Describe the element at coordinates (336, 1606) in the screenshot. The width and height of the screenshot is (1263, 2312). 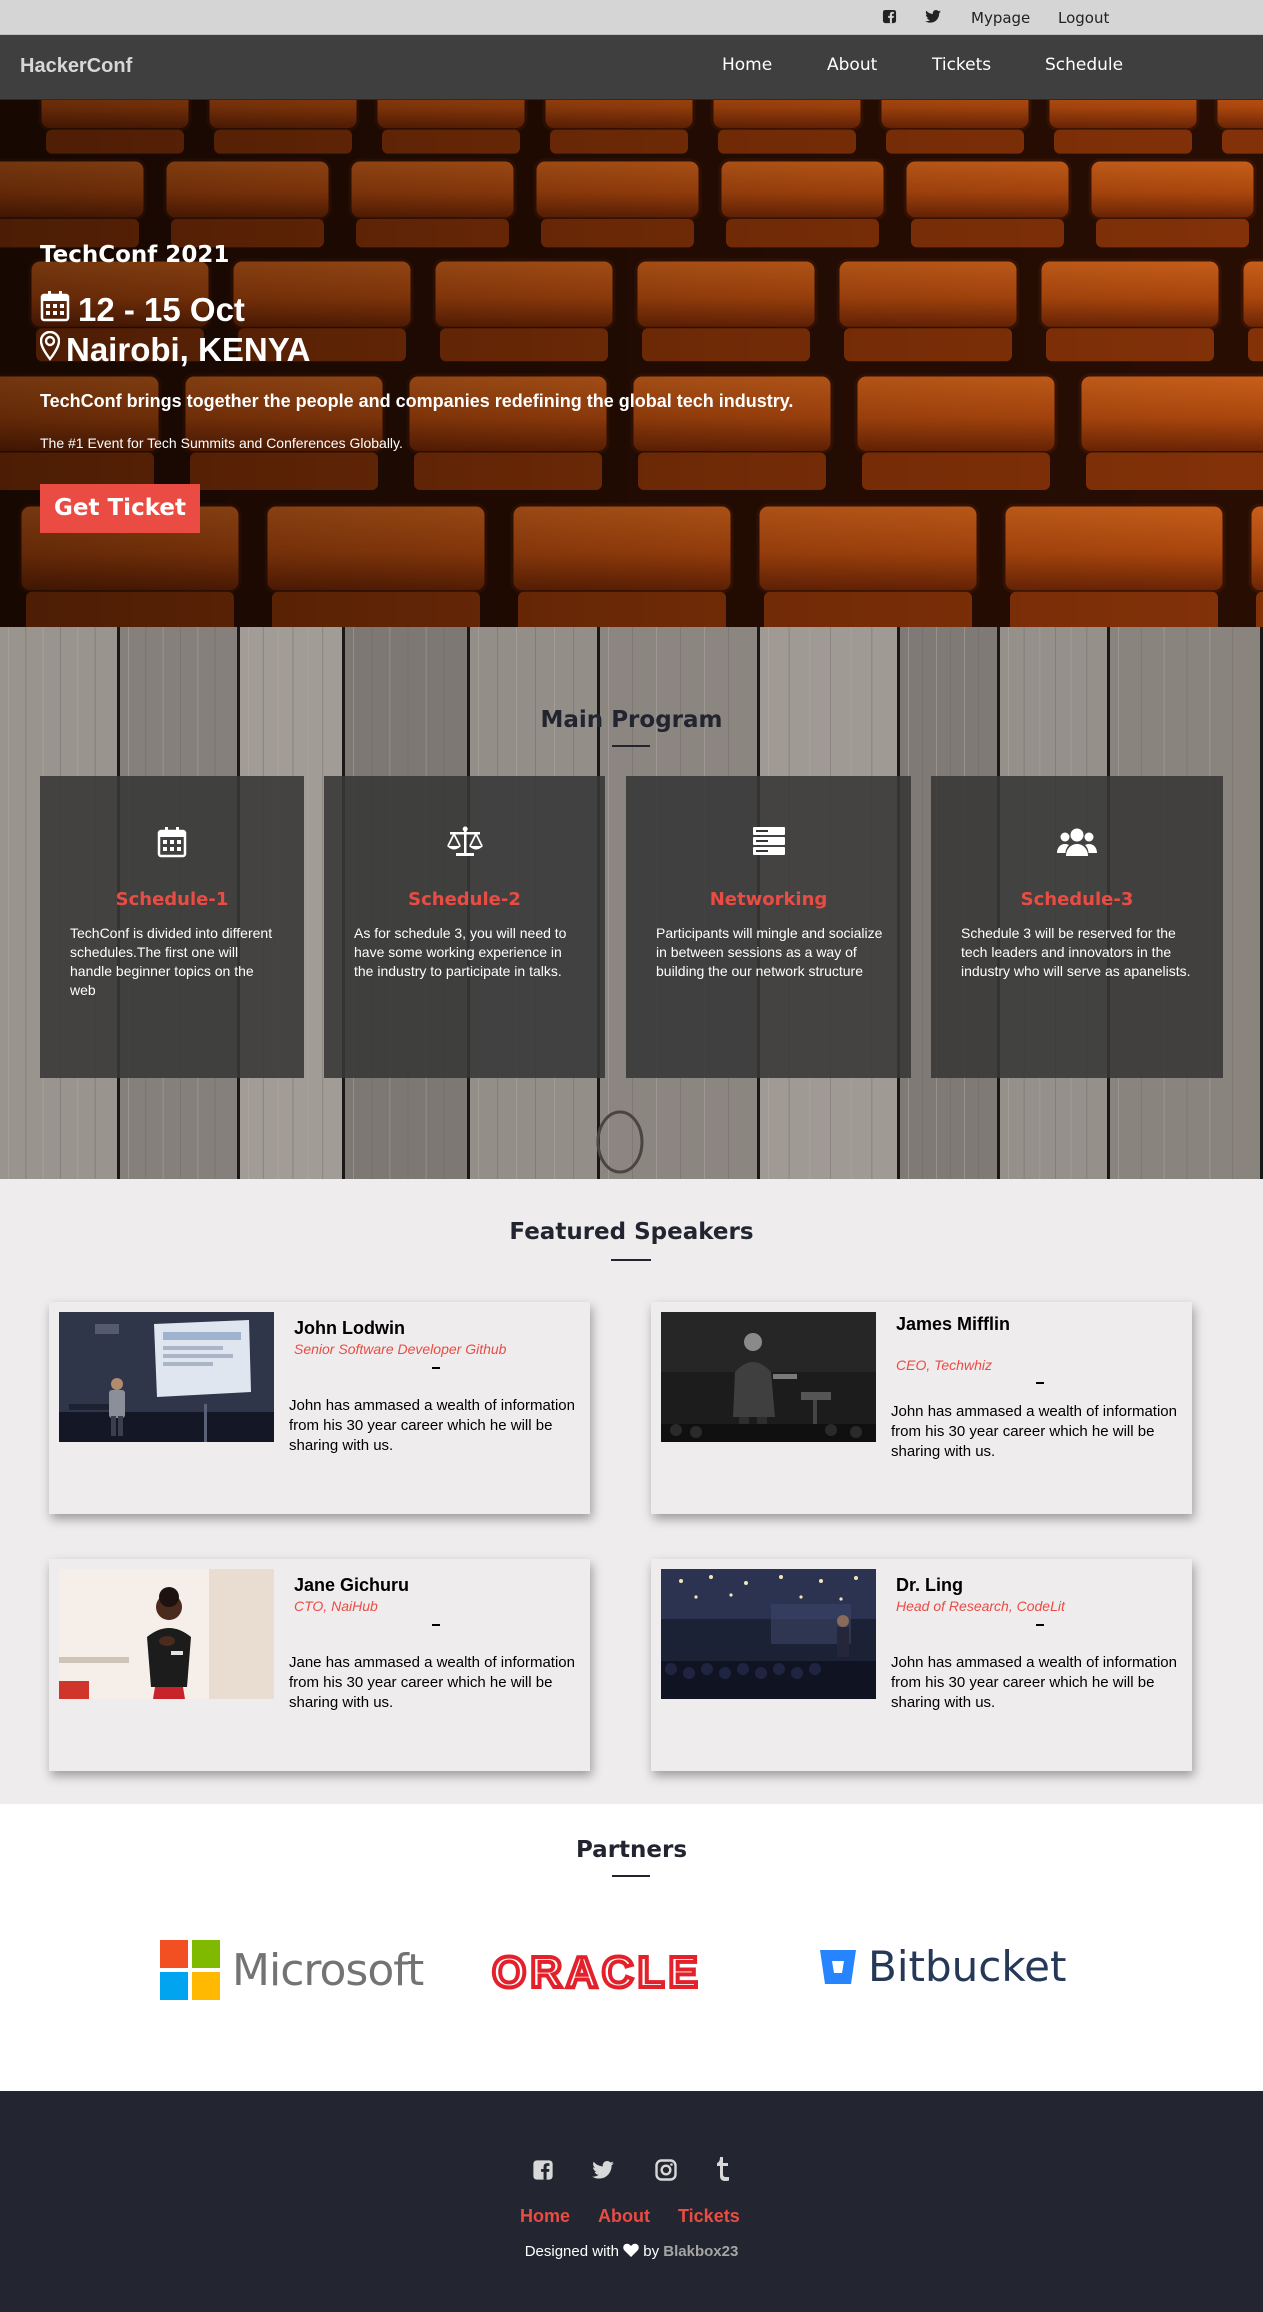
I see `speaker-role: CTO, NaiHub` at that location.